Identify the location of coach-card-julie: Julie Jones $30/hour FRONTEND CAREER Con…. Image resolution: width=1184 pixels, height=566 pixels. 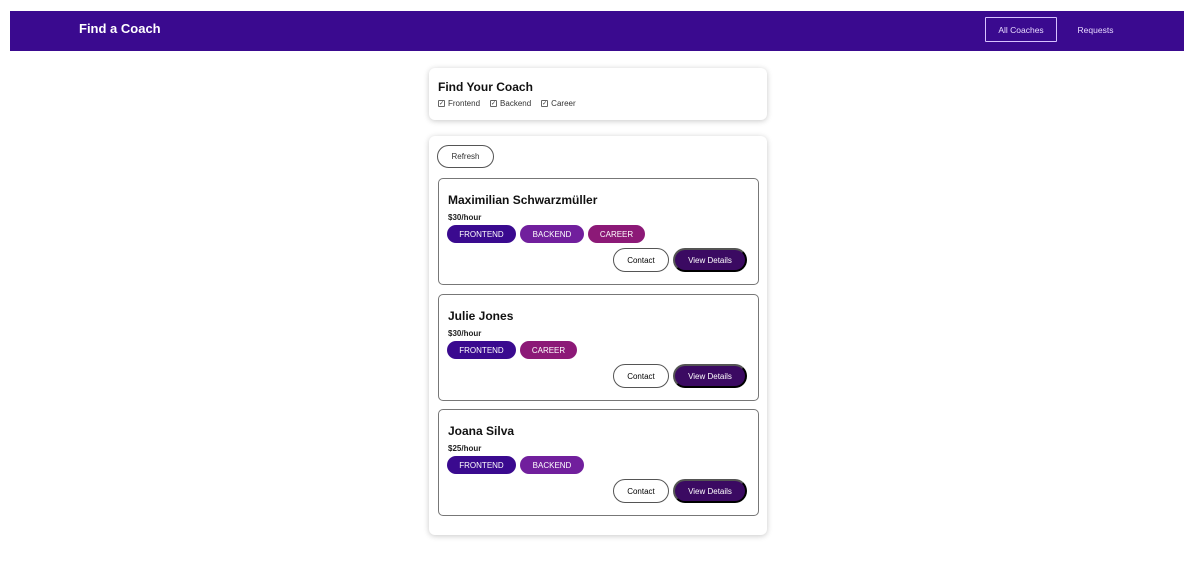
(598, 347).